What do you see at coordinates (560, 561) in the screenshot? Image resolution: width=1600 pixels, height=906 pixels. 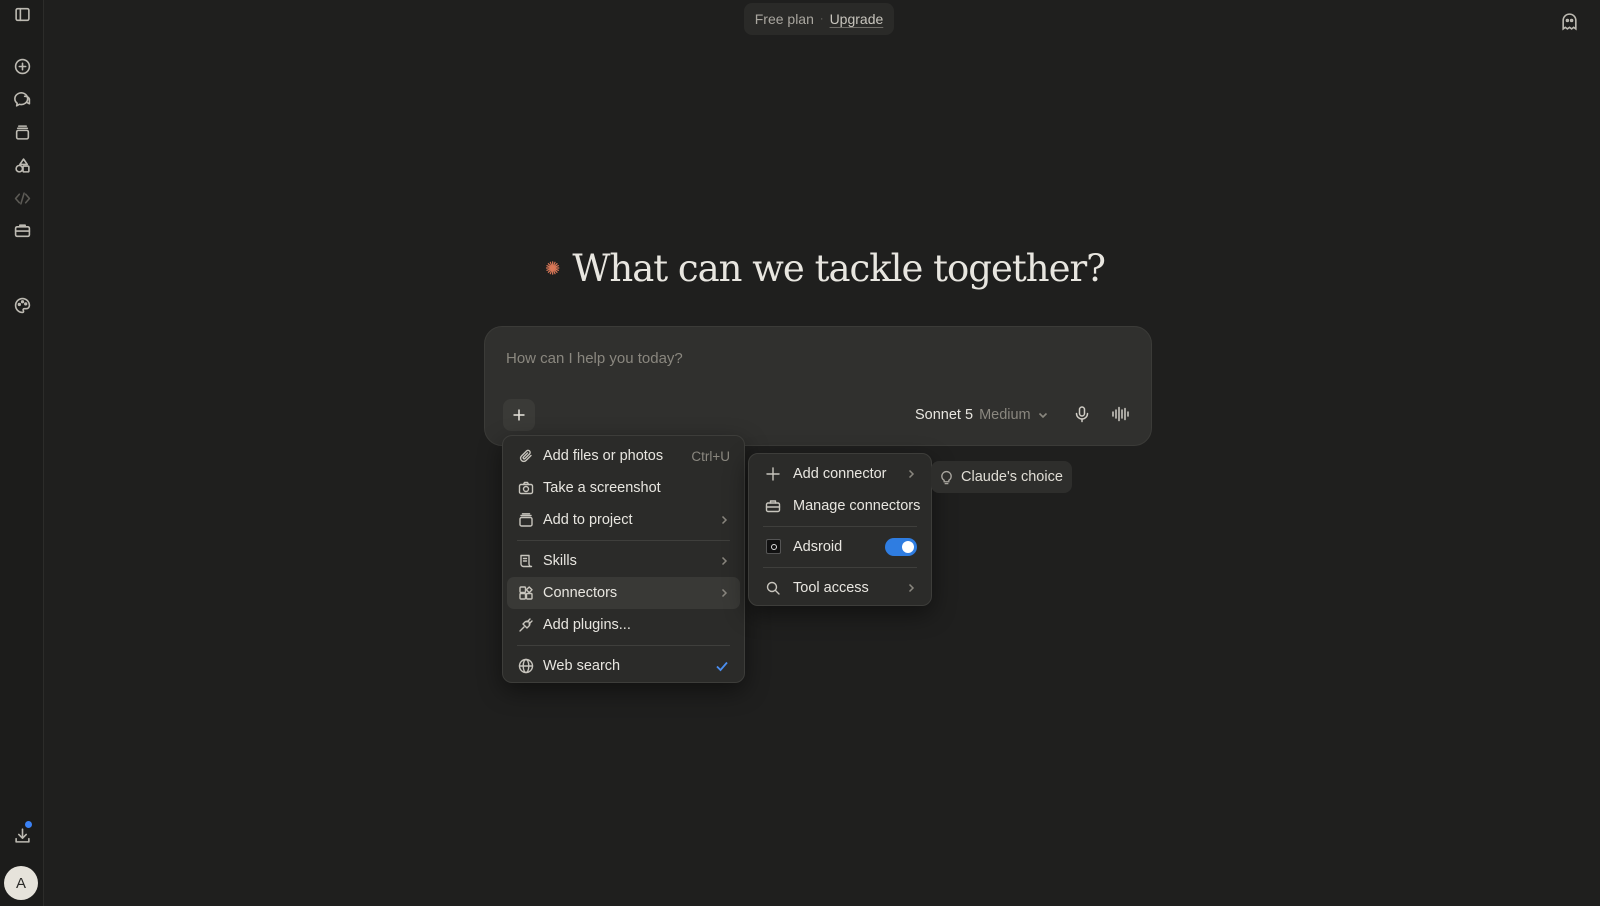 I see `menu-item-label: Skills` at bounding box center [560, 561].